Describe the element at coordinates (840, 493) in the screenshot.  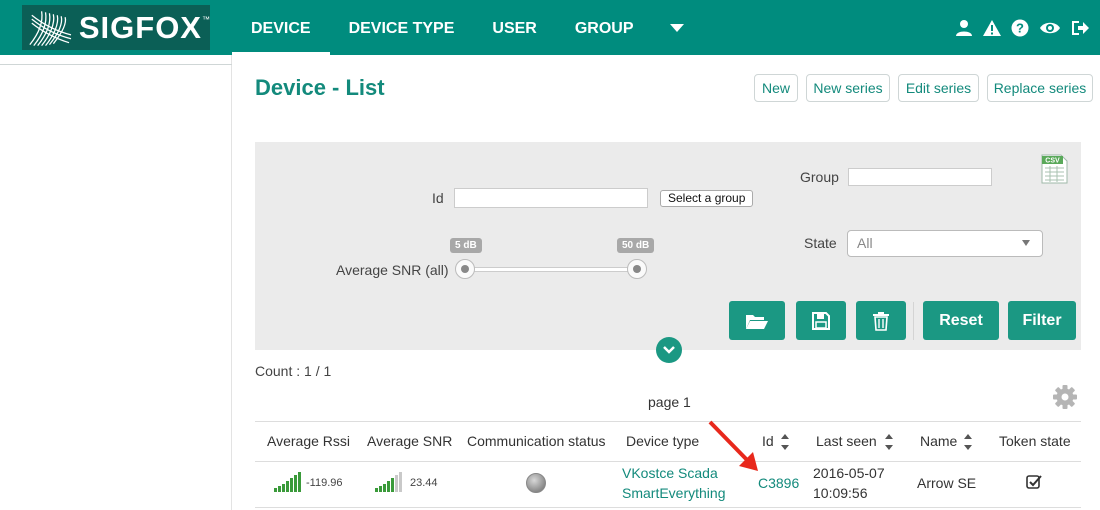
I see `last-seen-time: 10:09:56` at that location.